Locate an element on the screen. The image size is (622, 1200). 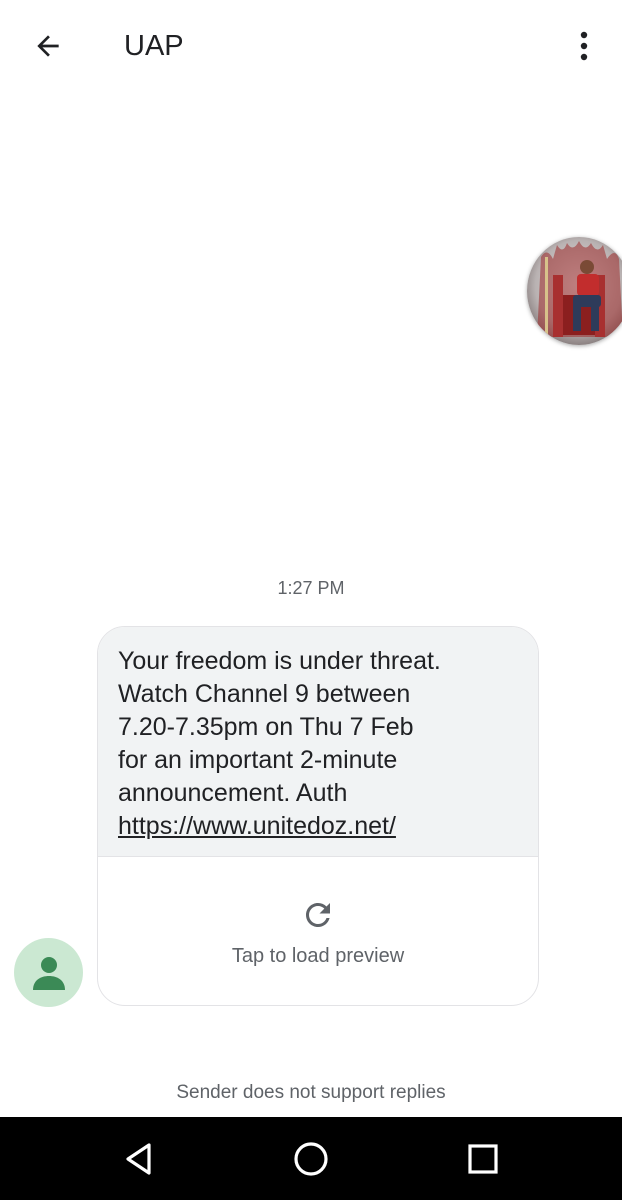
message-link: https://www.unitedoz.net/ is located at coordinates (319, 826).